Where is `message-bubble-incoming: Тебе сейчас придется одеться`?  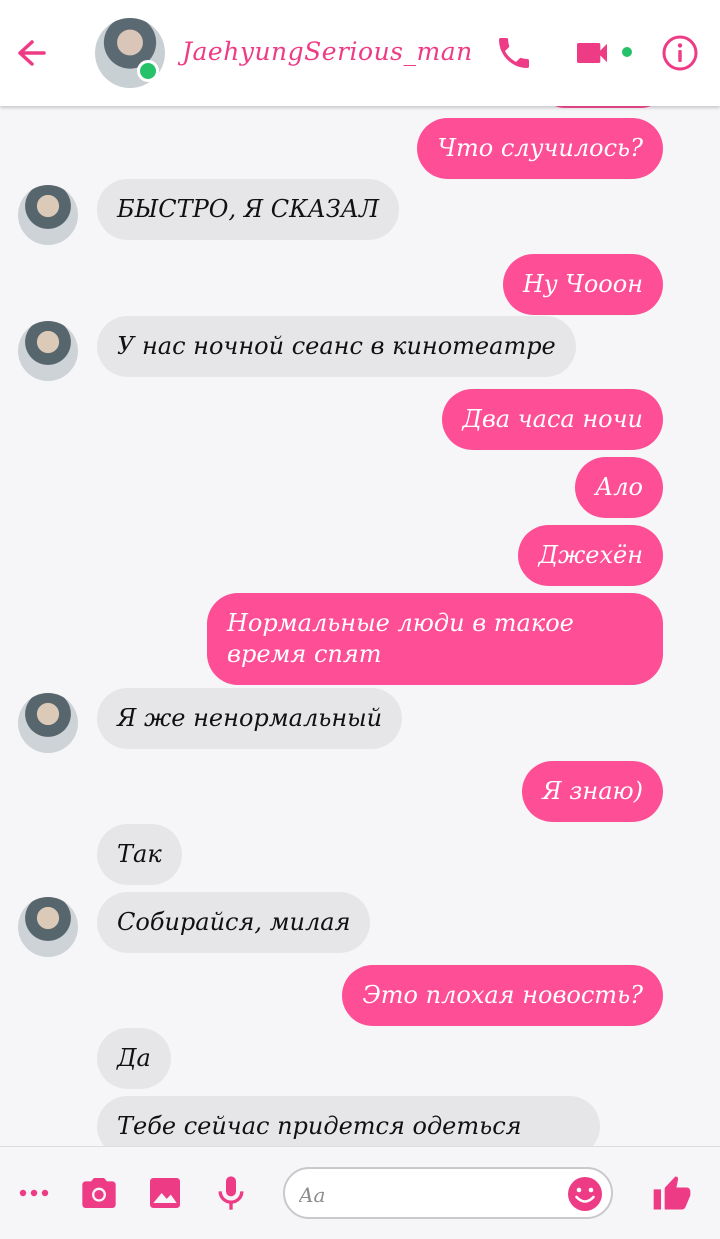 message-bubble-incoming: Тебе сейчас придется одеться is located at coordinates (348, 1121).